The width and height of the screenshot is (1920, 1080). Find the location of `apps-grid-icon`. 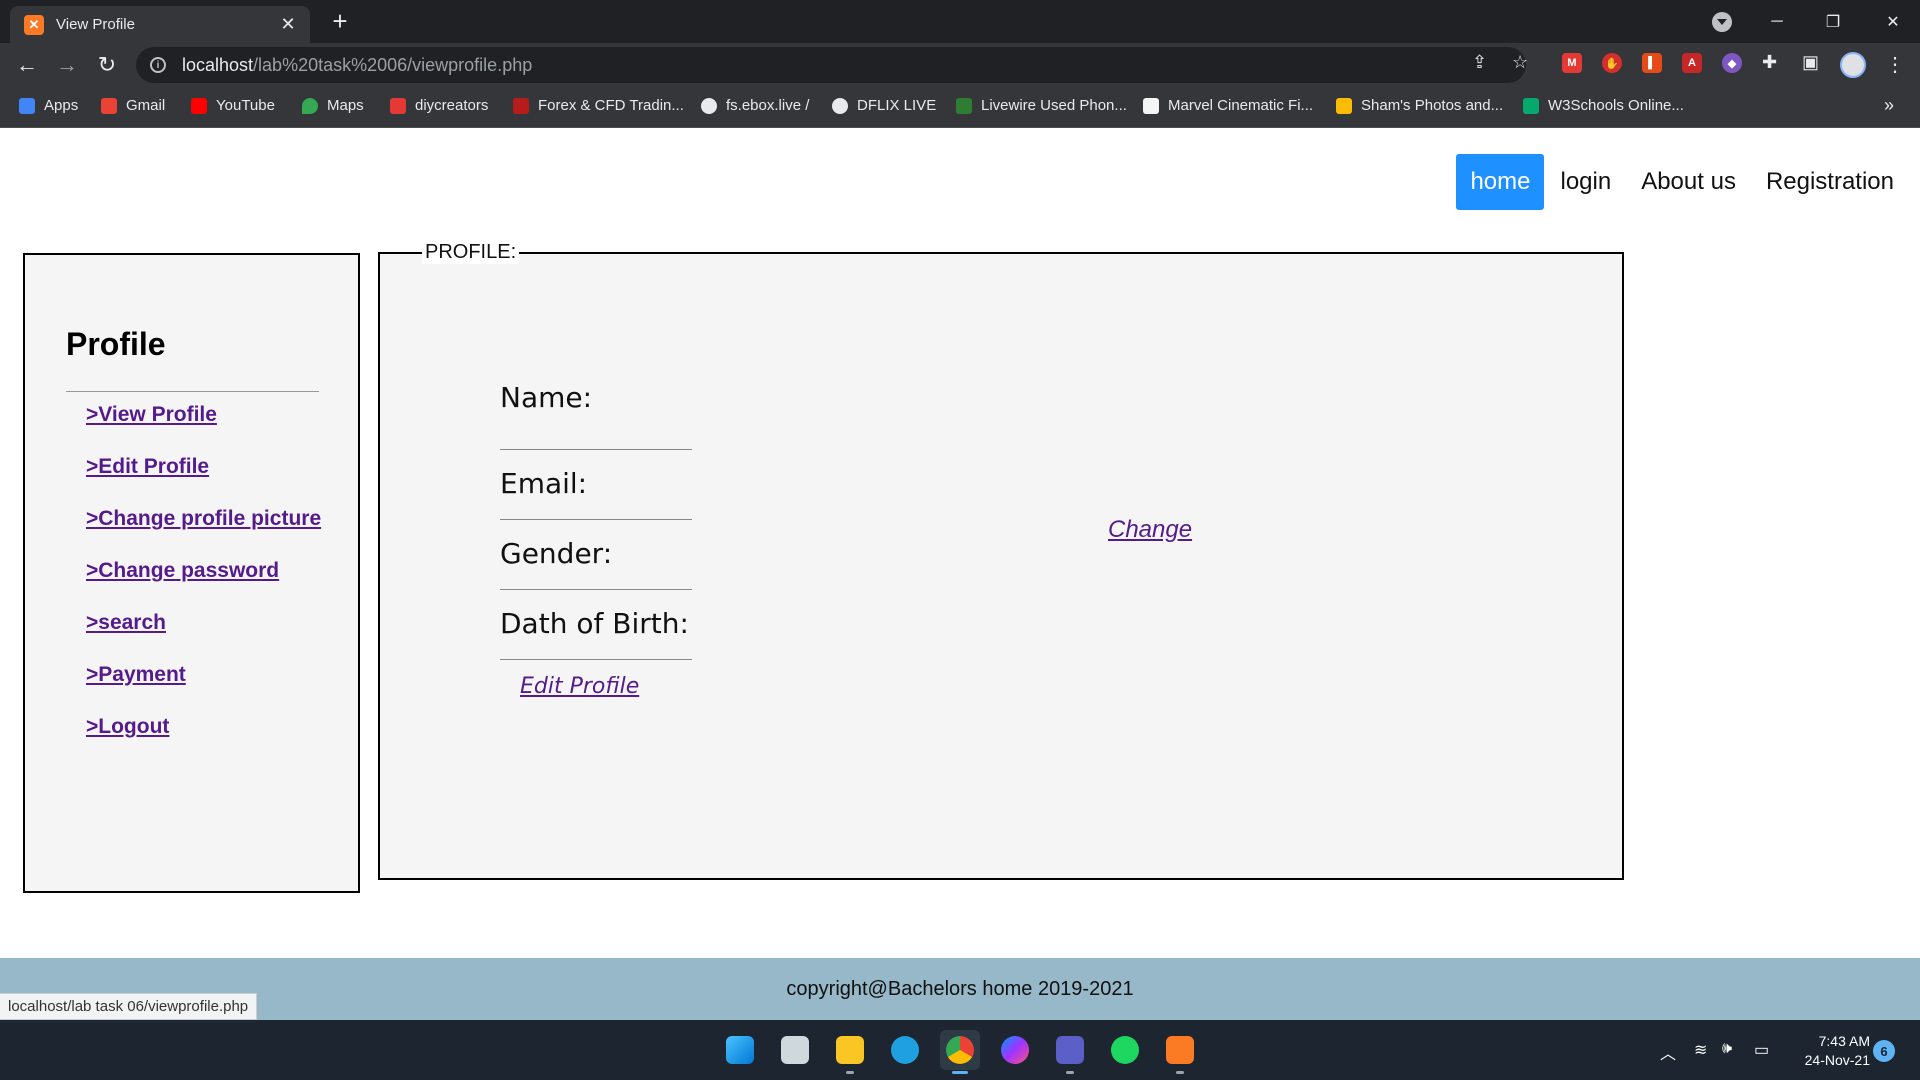

apps-grid-icon is located at coordinates (27, 105).